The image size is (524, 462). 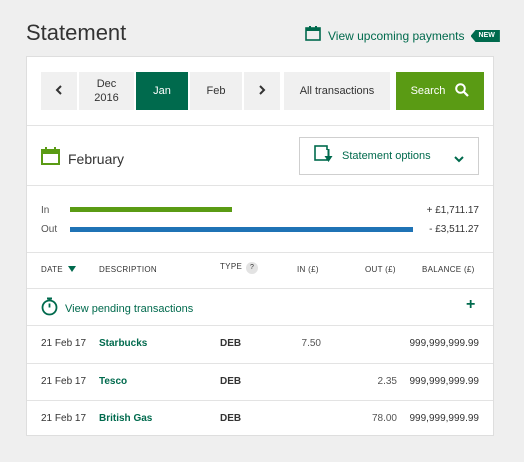 What do you see at coordinates (462, 91) in the screenshot?
I see `search-icon` at bounding box center [462, 91].